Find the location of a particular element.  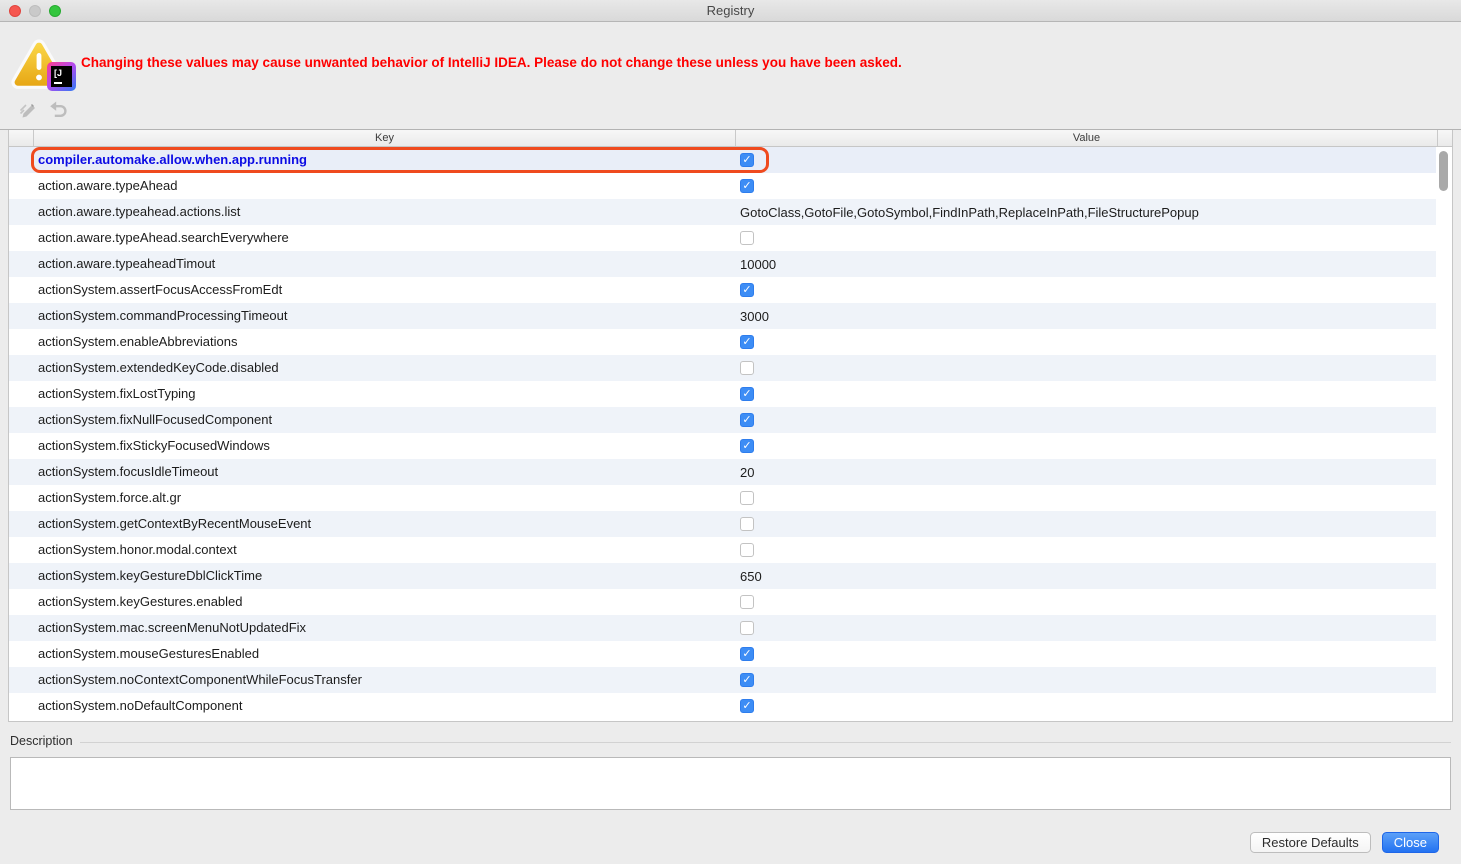

titlebar: Registry is located at coordinates (730, 11).